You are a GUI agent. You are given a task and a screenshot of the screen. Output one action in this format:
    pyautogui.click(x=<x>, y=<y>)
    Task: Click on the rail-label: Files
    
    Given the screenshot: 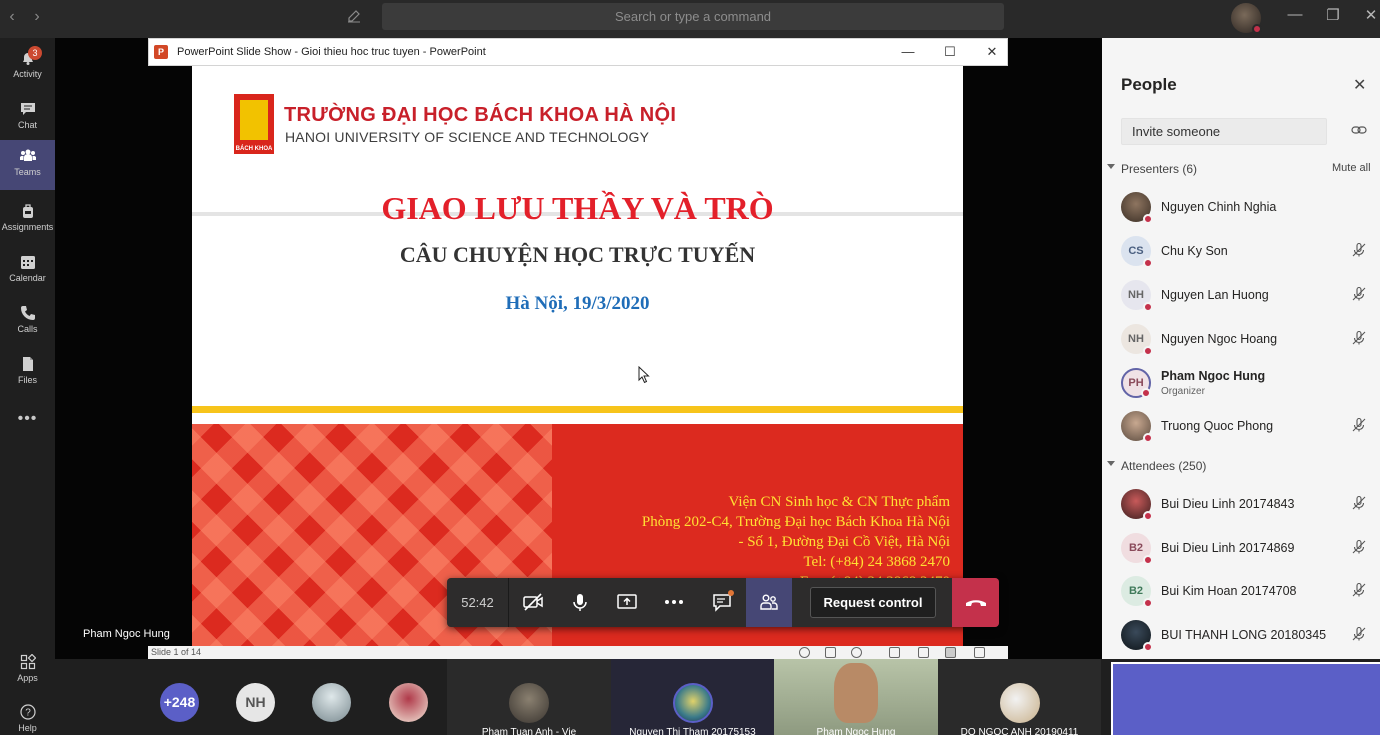 What is the action you would take?
    pyautogui.click(x=27, y=380)
    